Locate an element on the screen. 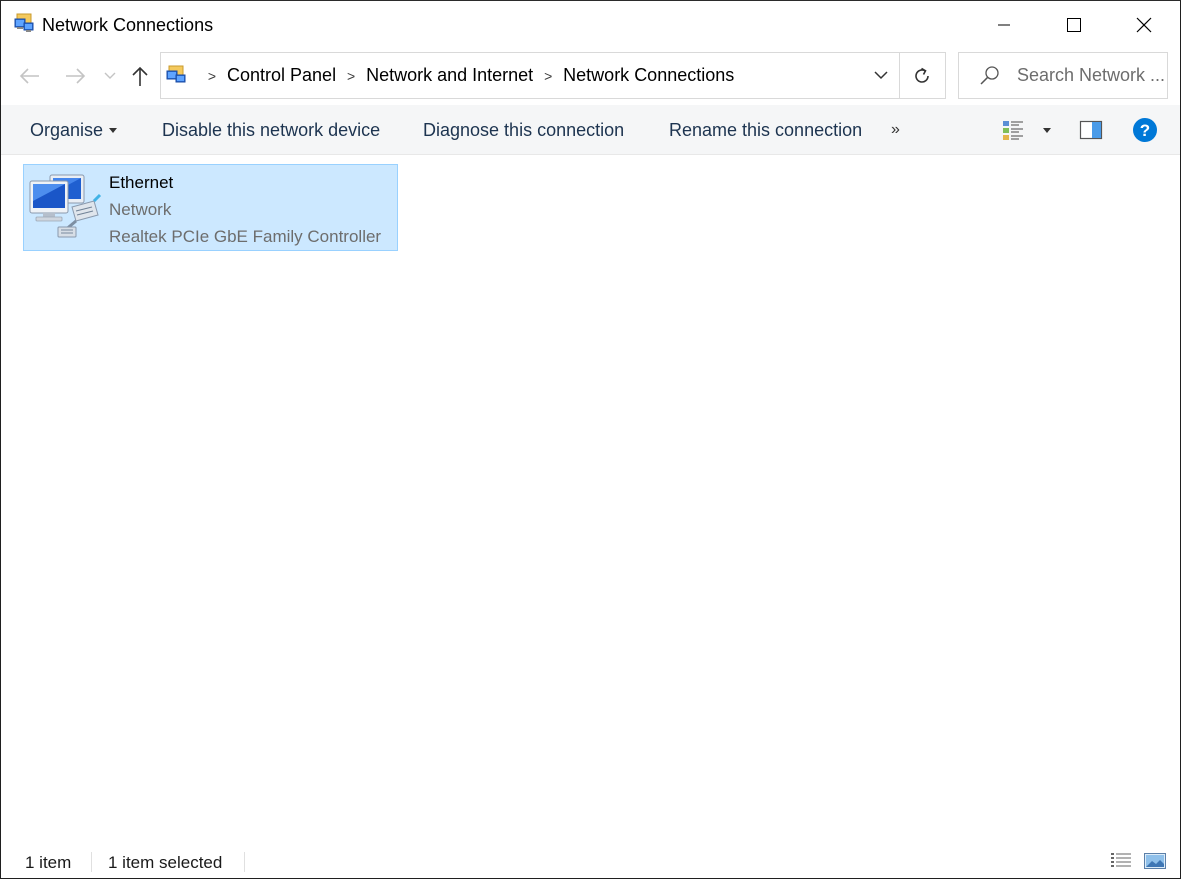  preview-pane-button is located at coordinates (1091, 130).